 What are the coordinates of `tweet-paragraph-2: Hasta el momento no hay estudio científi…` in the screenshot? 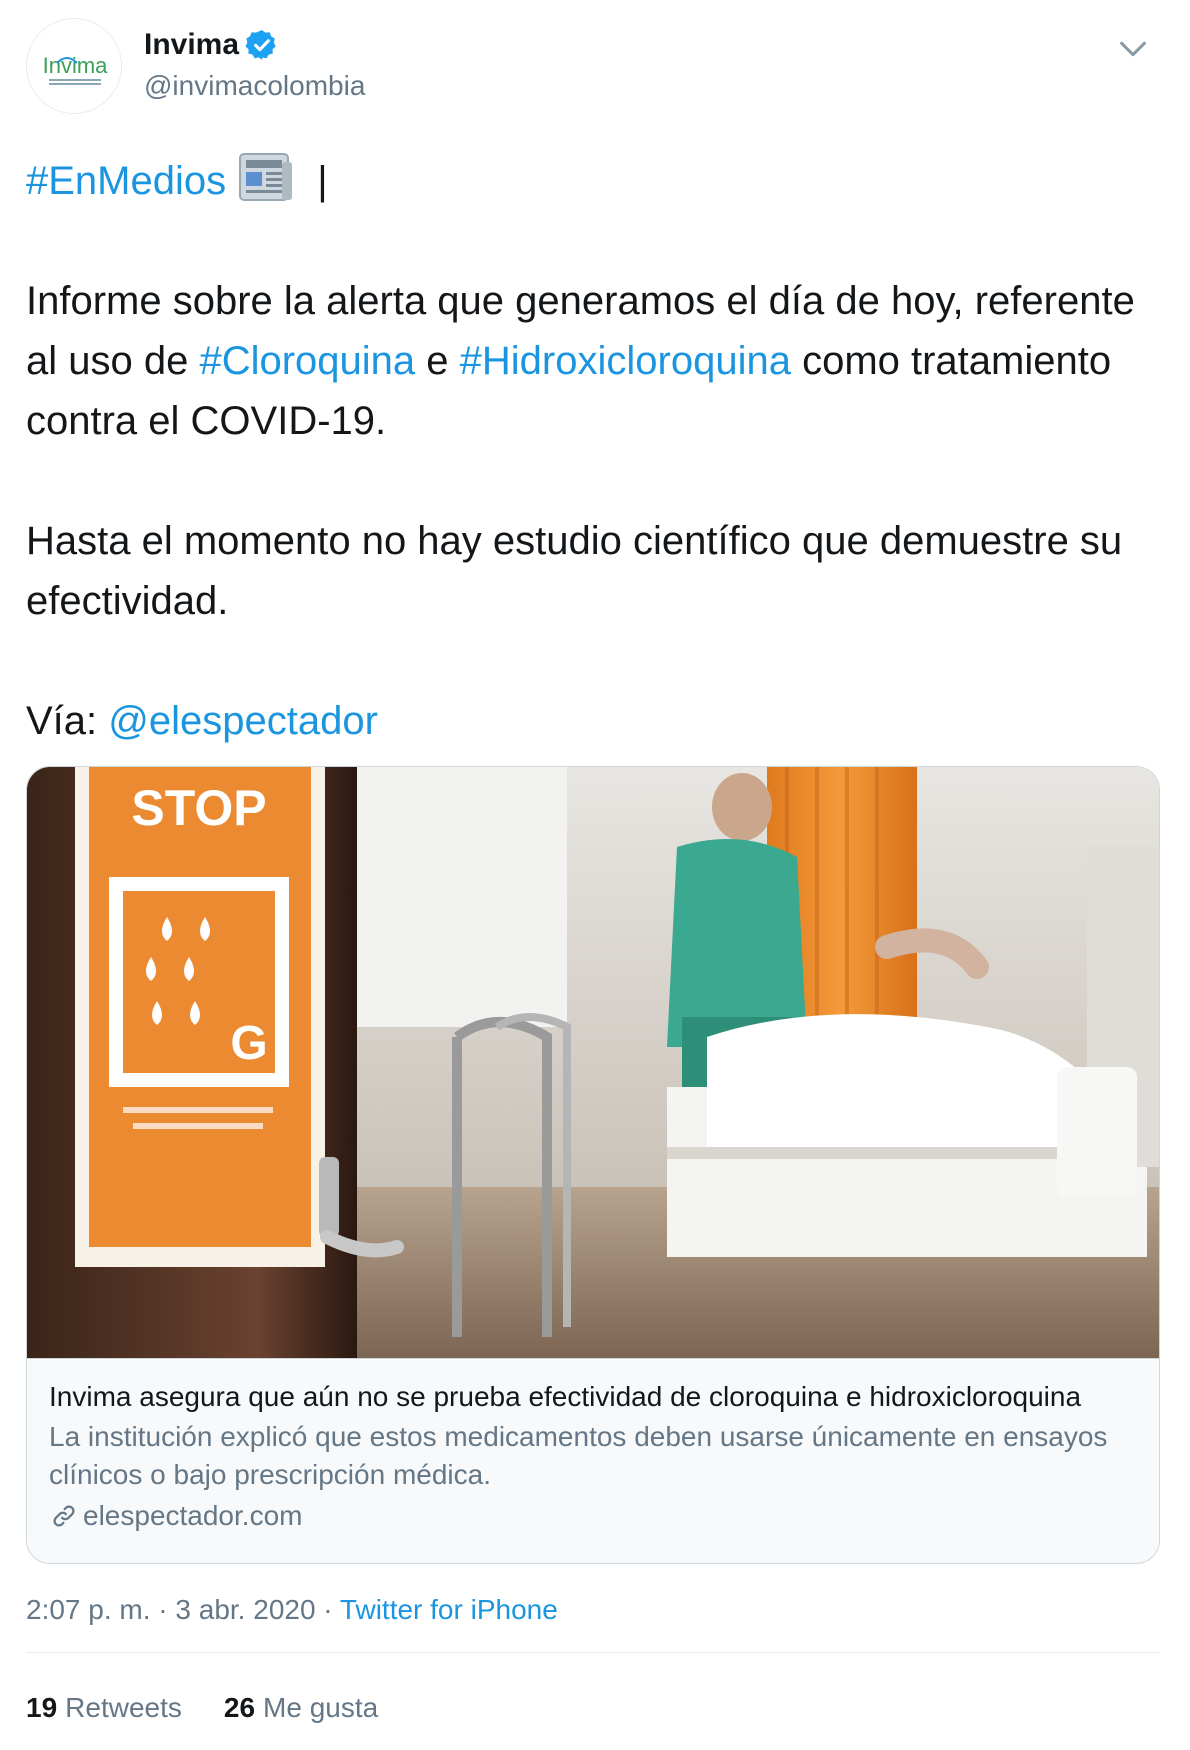 It's located at (574, 571).